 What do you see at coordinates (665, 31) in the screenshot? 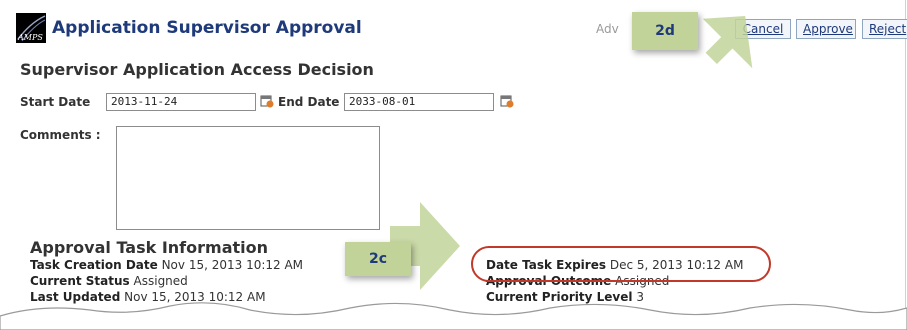
I see `callout-2d: 2d` at bounding box center [665, 31].